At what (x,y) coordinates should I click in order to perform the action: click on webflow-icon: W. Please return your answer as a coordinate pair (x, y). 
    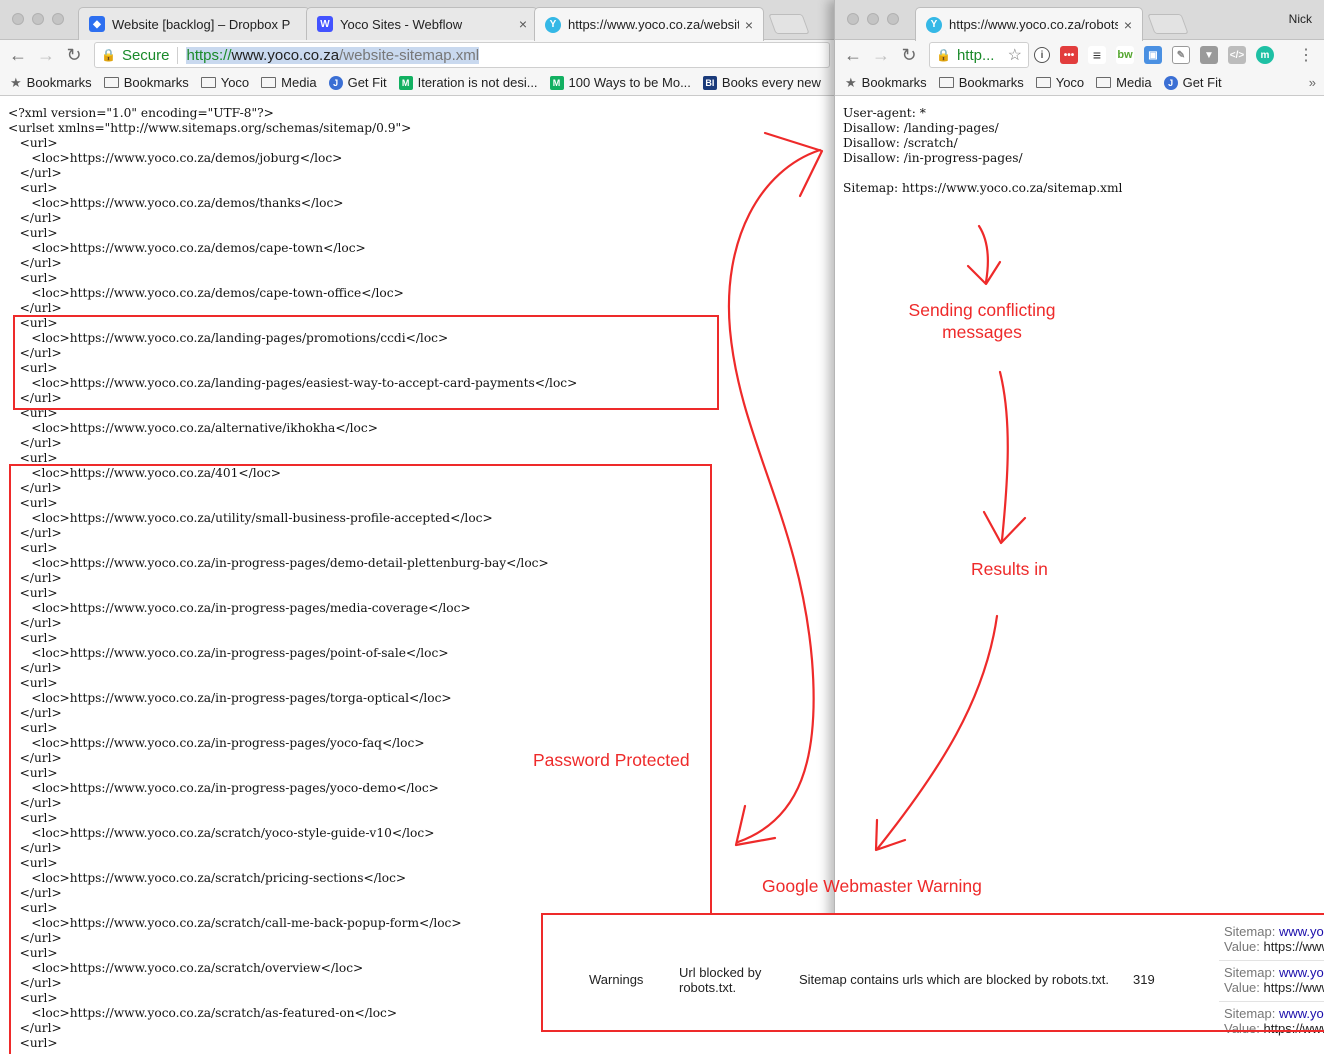
    Looking at the image, I should click on (325, 24).